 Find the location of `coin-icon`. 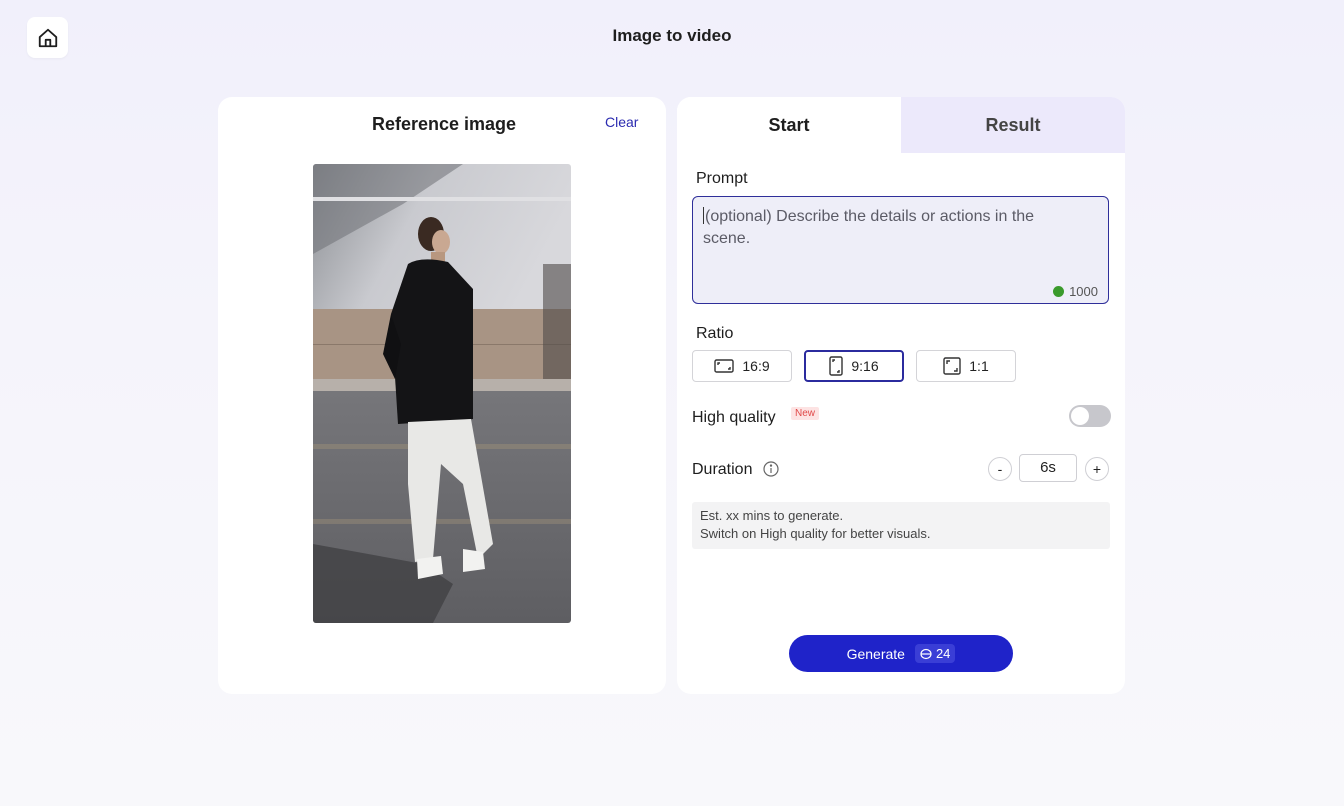

coin-icon is located at coordinates (926, 653).